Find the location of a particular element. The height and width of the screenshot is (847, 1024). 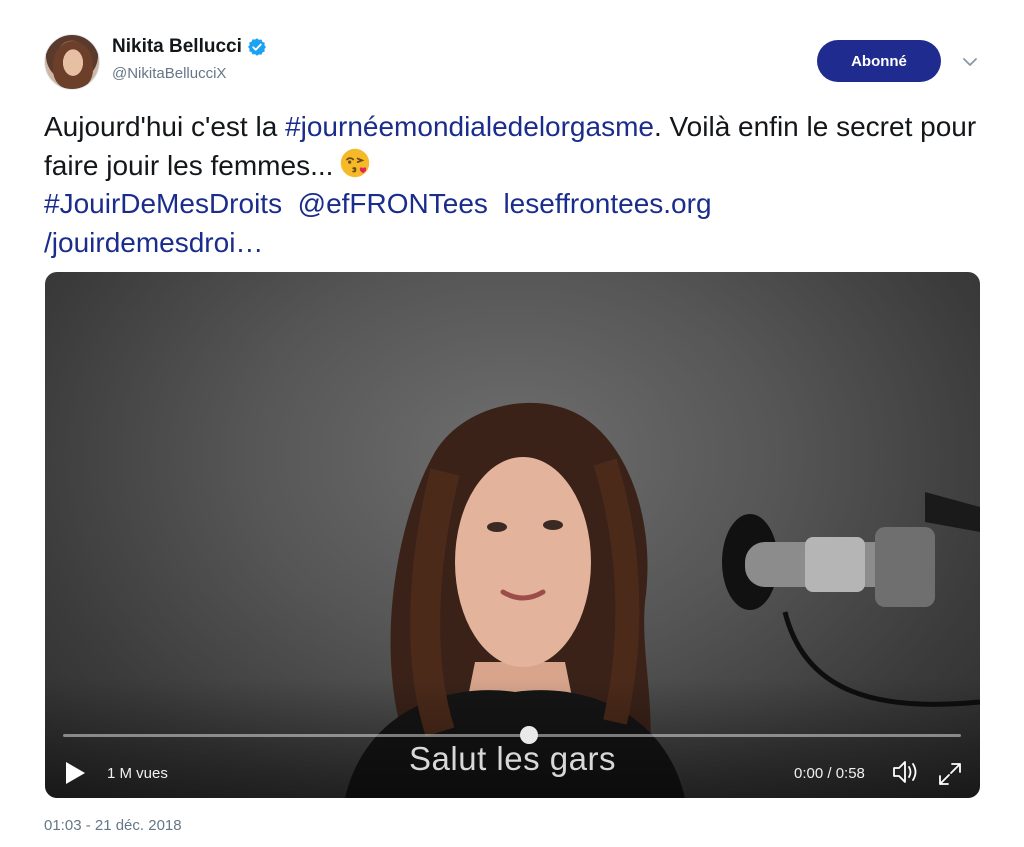

volume-icon is located at coordinates (906, 772).